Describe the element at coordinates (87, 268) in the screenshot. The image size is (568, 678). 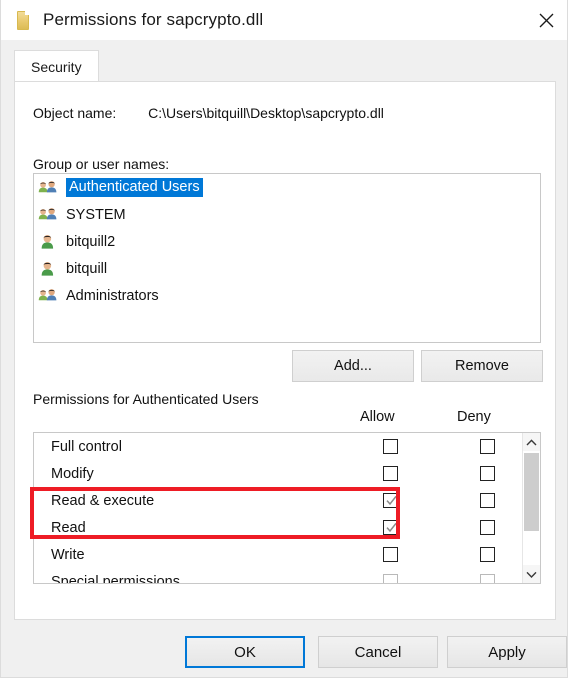
I see `list-item-label: bitquill` at that location.